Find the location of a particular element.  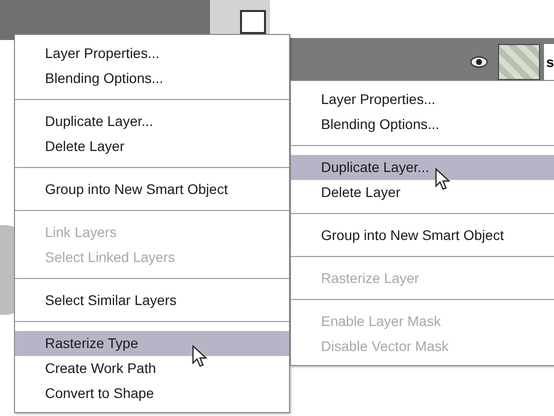

eye-icon is located at coordinates (479, 62).